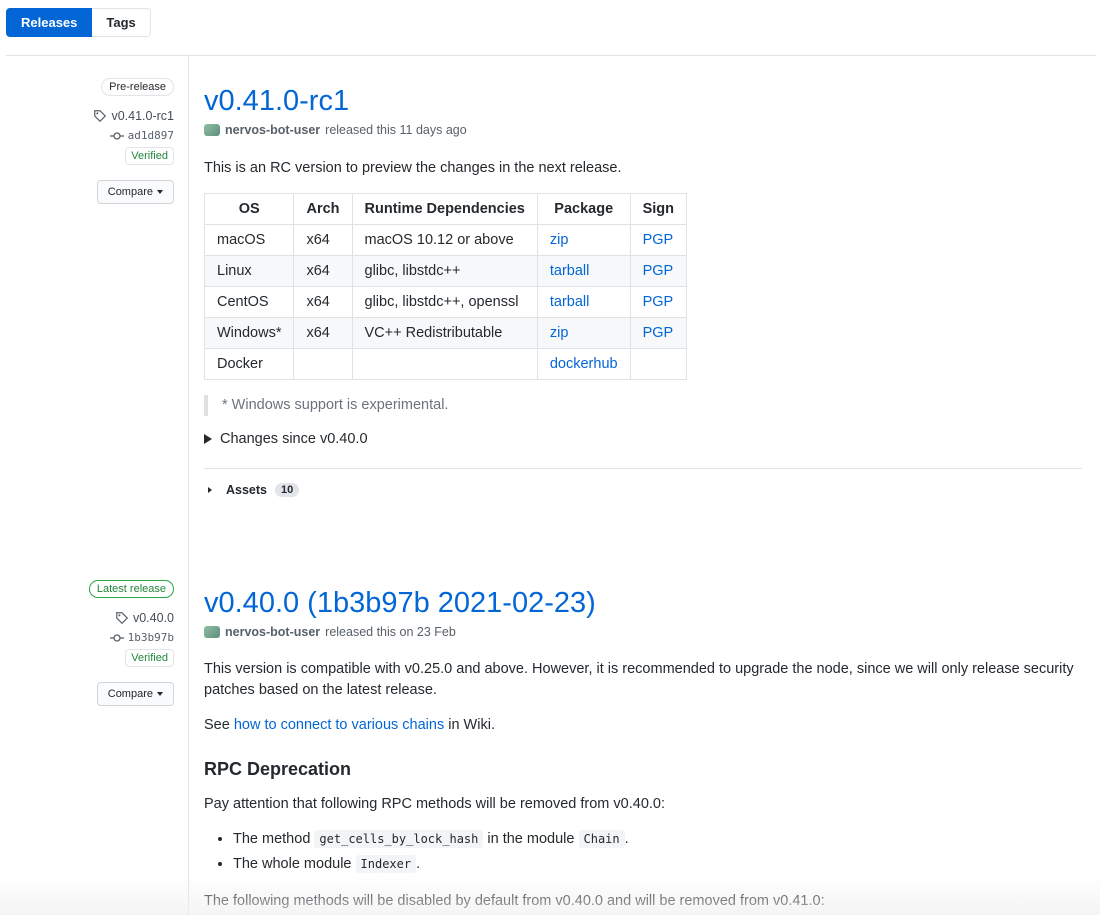 This screenshot has height=916, width=1100. I want to click on release-tabs: Releases Tags, so click(78, 22).